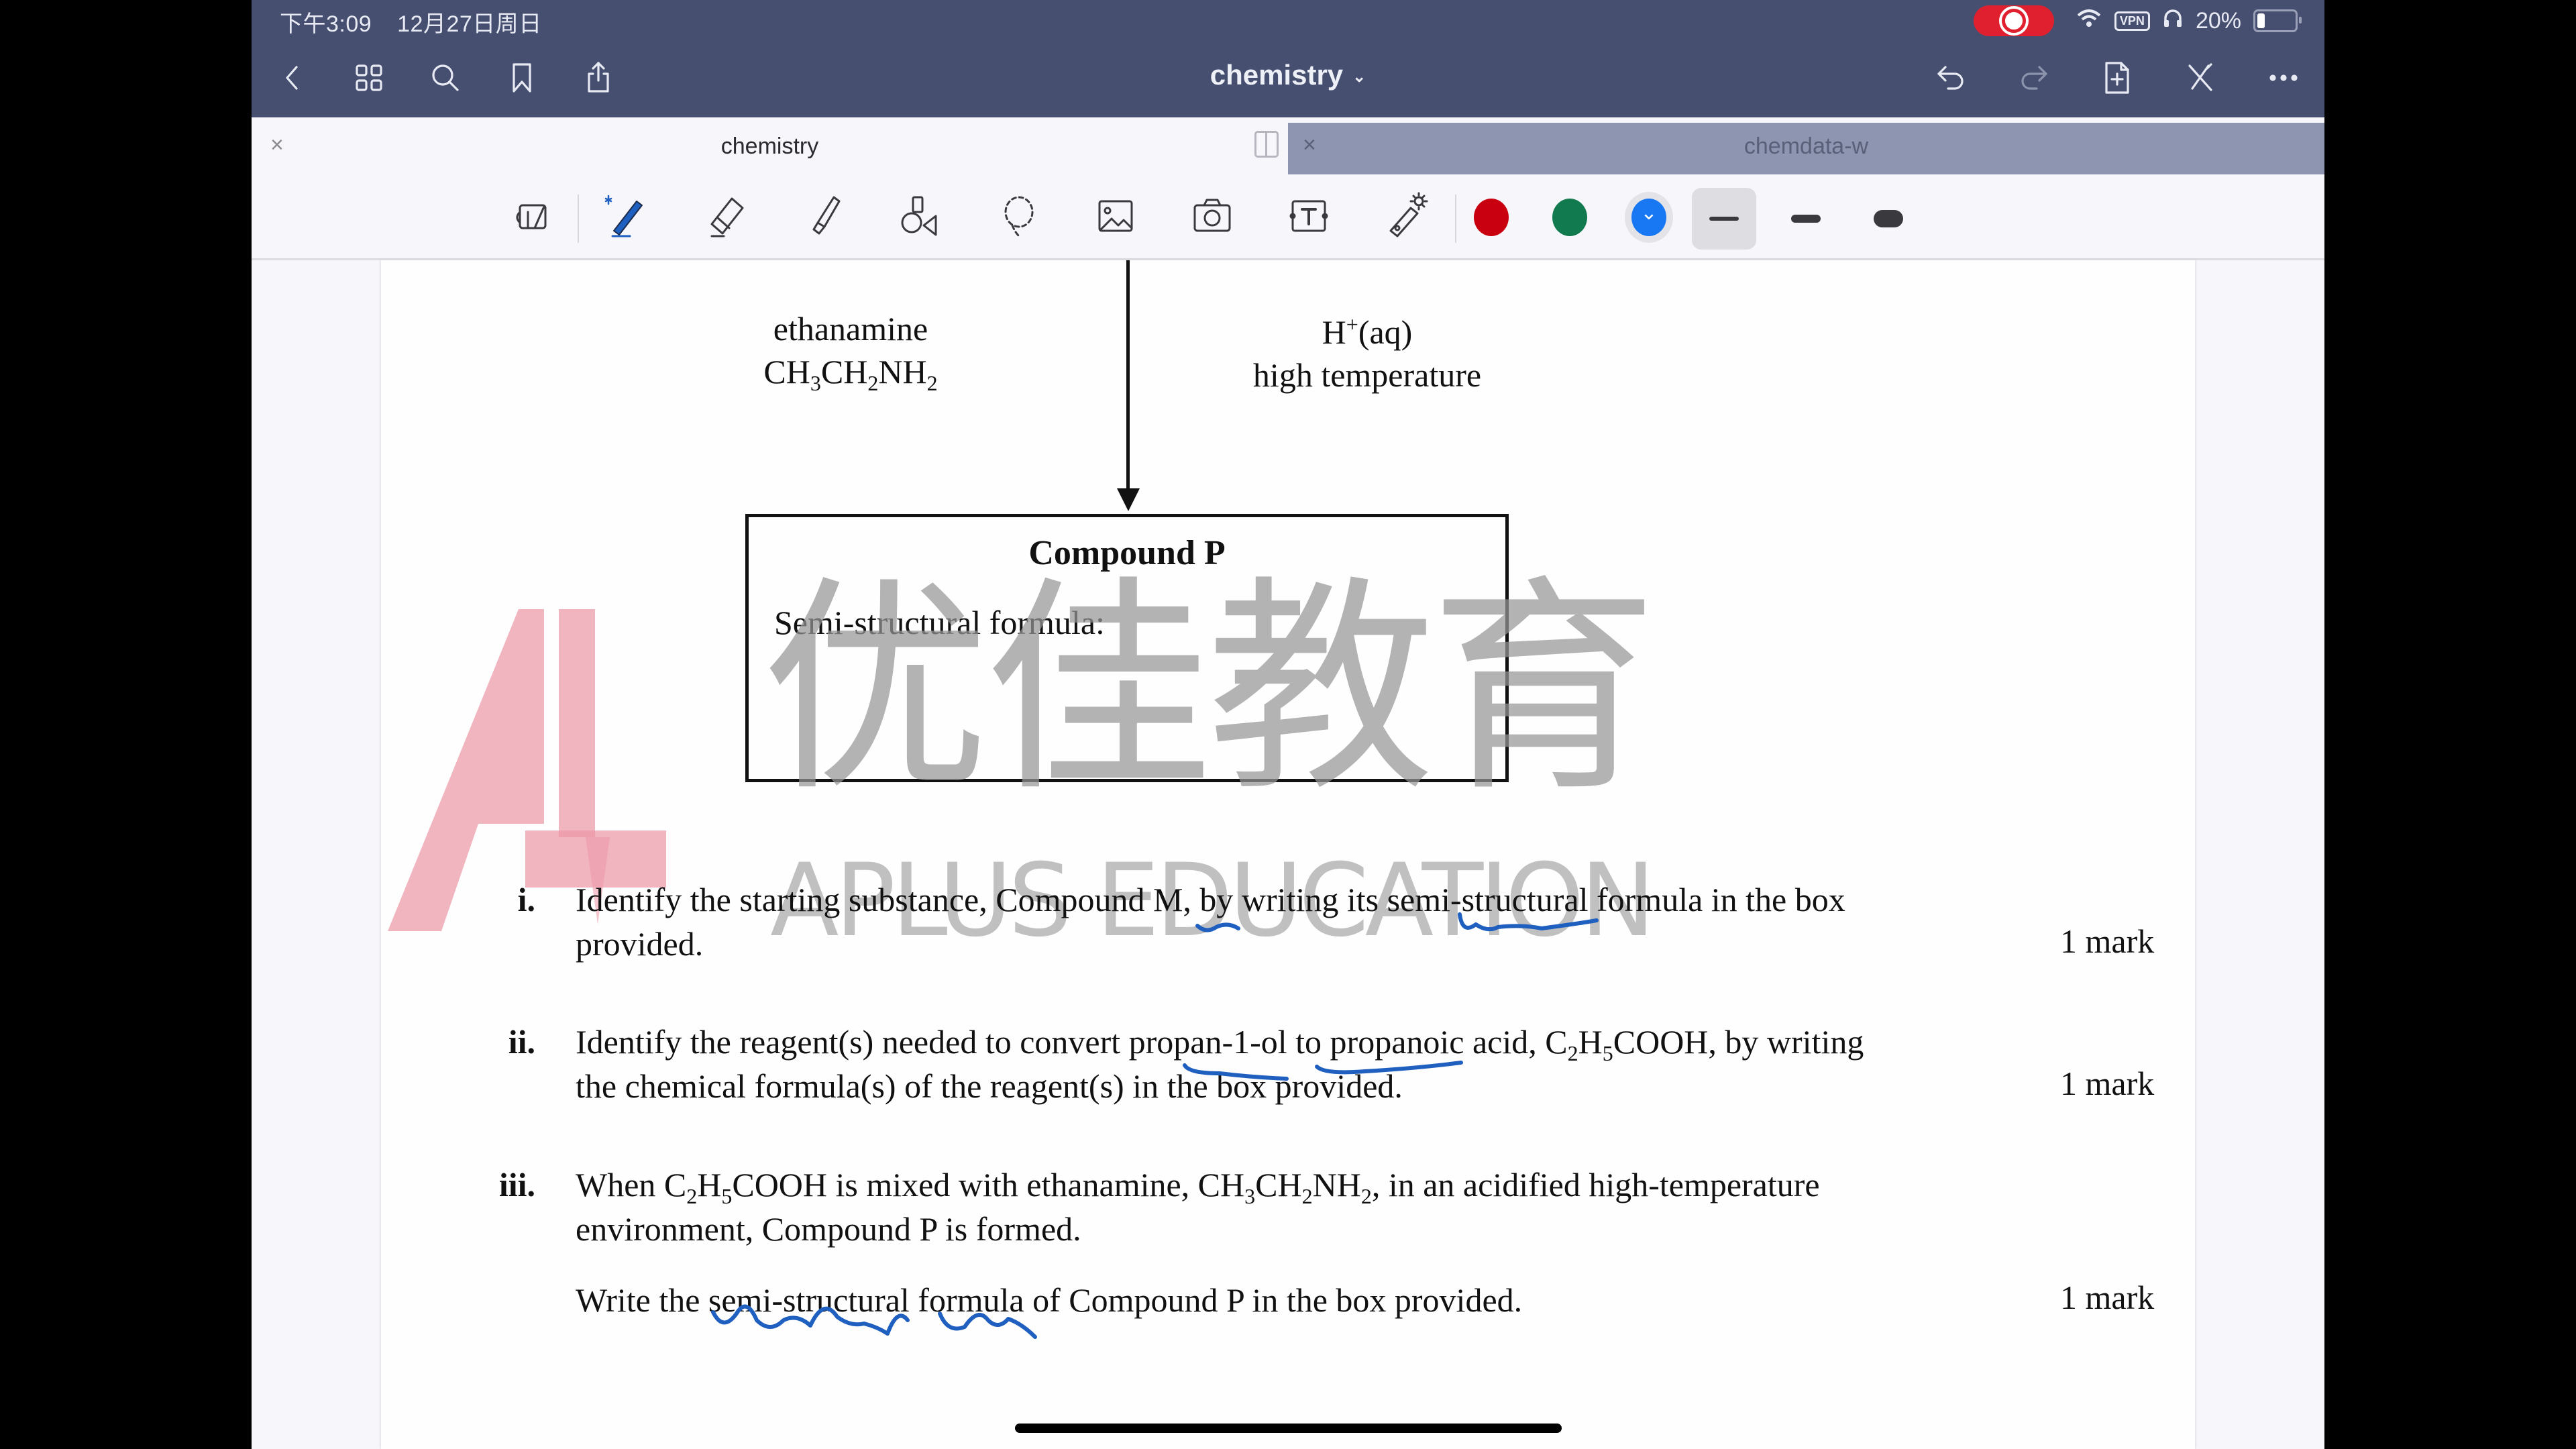 This screenshot has height=1449, width=2576. I want to click on home-indicator, so click(1288, 1428).